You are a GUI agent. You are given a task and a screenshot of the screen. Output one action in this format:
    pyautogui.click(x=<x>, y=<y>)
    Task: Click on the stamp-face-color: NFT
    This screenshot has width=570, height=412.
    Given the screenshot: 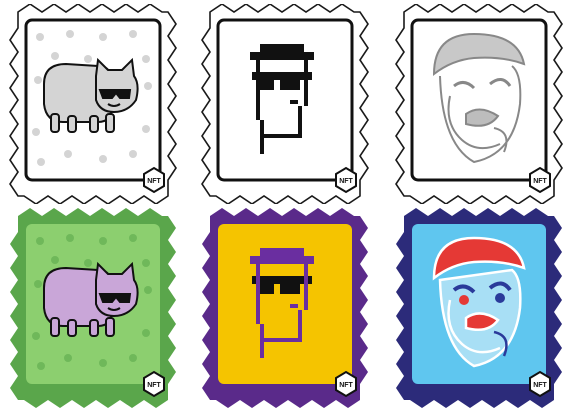 What is the action you would take?
    pyautogui.click(x=479, y=308)
    